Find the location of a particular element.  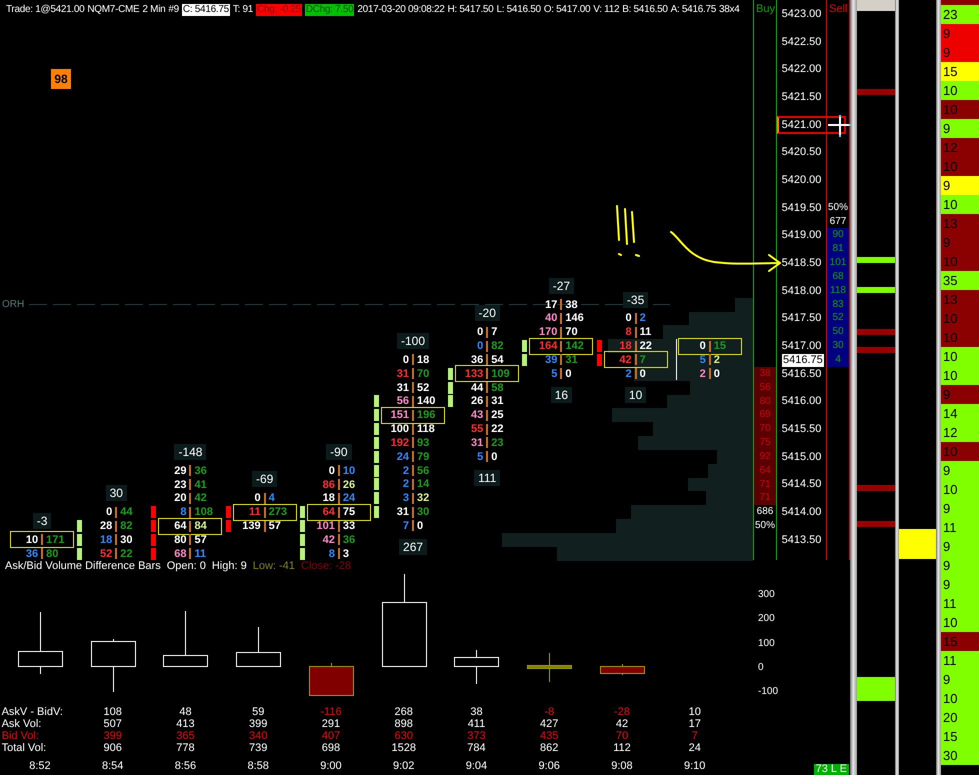

stat-value: 291 is located at coordinates (331, 724).